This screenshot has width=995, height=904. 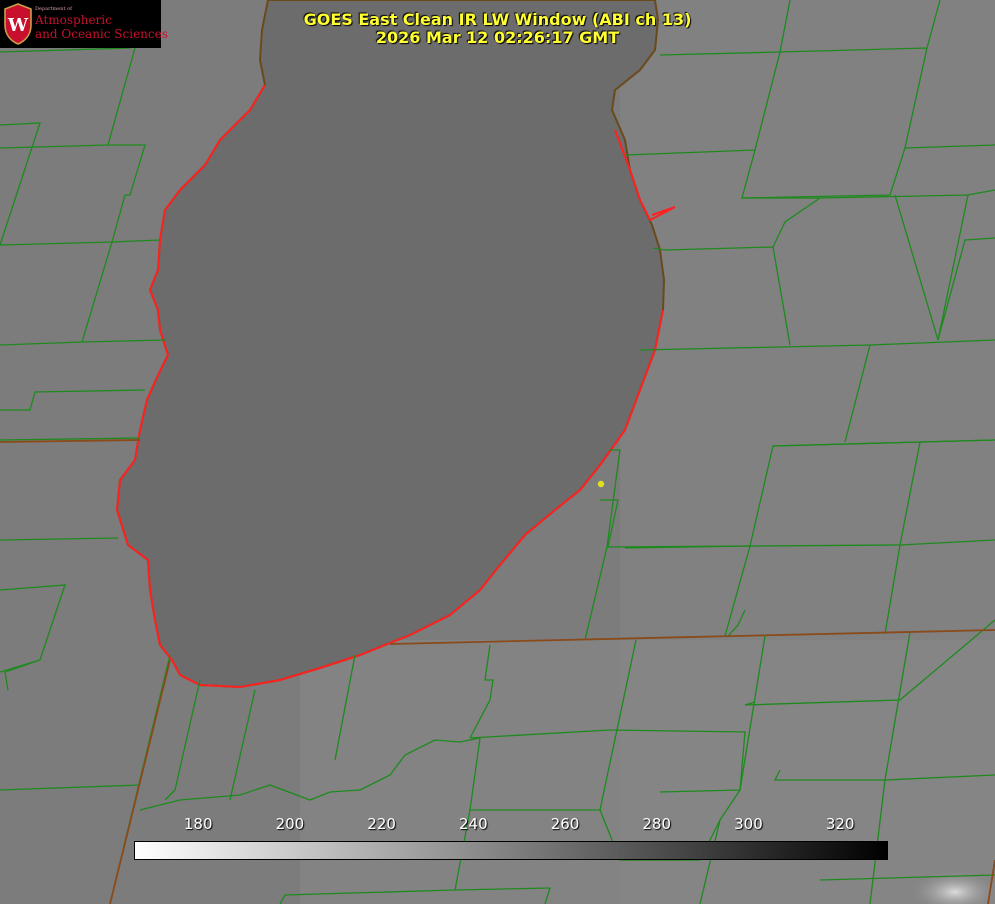 What do you see at coordinates (473, 824) in the screenshot?
I see `colorbar-tick-label: 240` at bounding box center [473, 824].